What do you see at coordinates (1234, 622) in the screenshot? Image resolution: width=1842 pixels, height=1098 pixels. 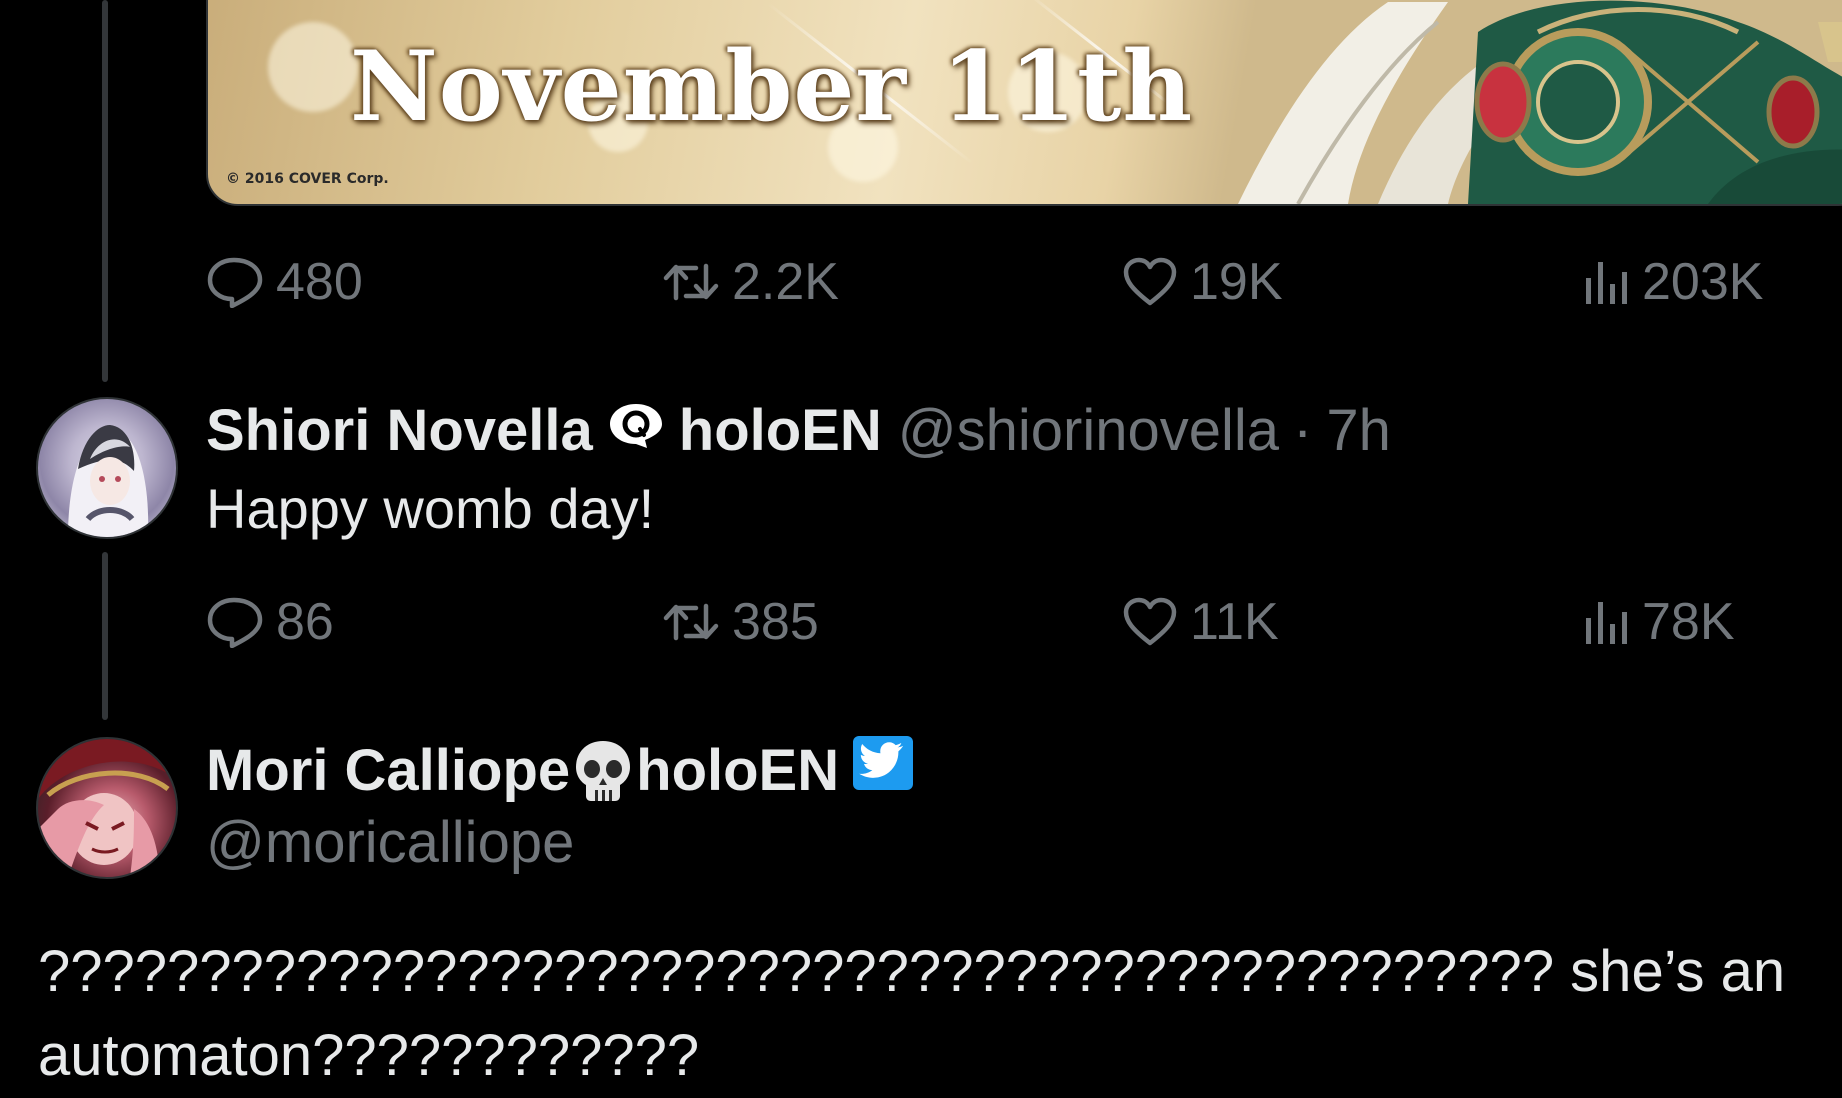 I see `like-count: 11K` at bounding box center [1234, 622].